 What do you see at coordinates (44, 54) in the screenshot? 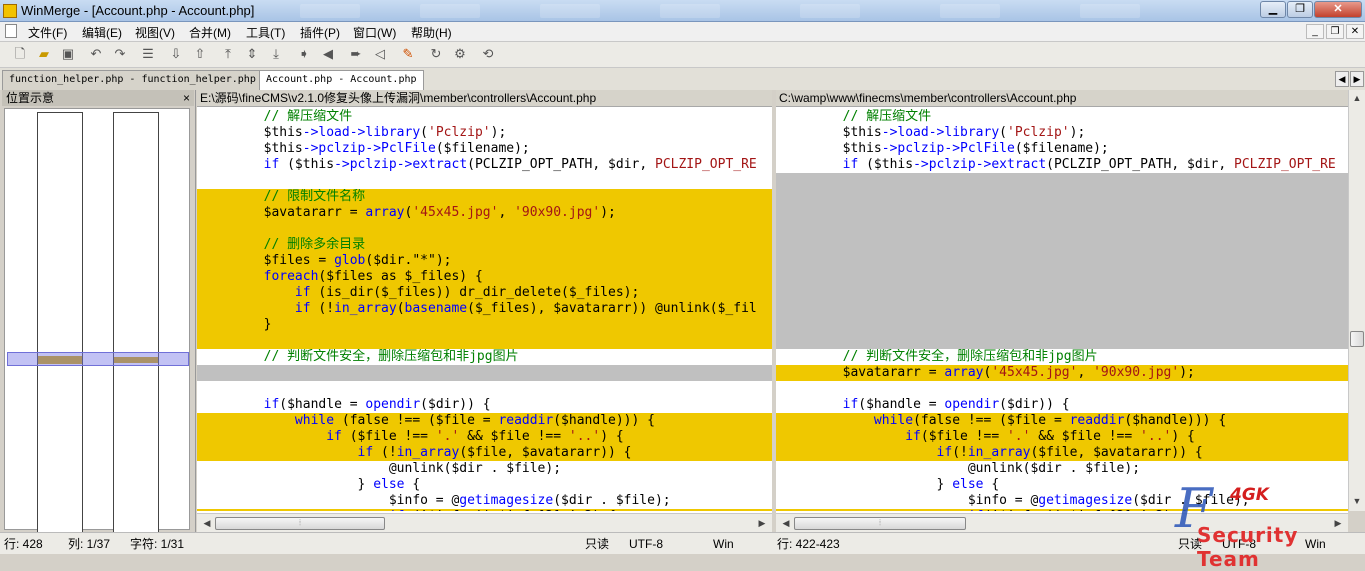
I see `open-icon: ▰` at bounding box center [44, 54].